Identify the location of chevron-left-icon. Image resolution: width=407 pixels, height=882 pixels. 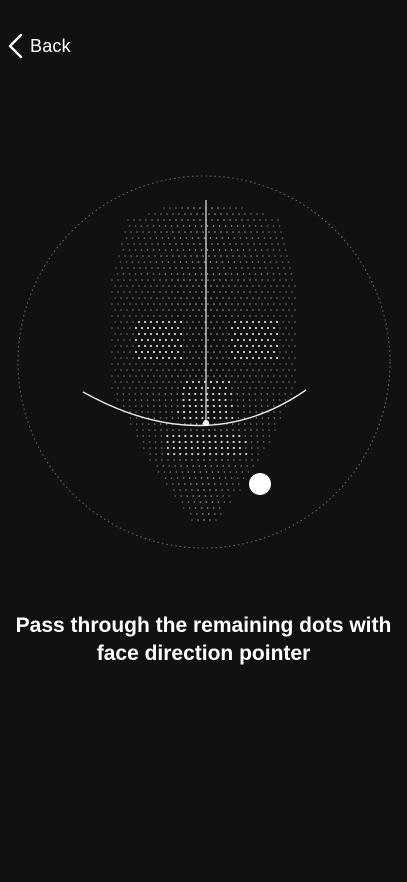
(16, 46).